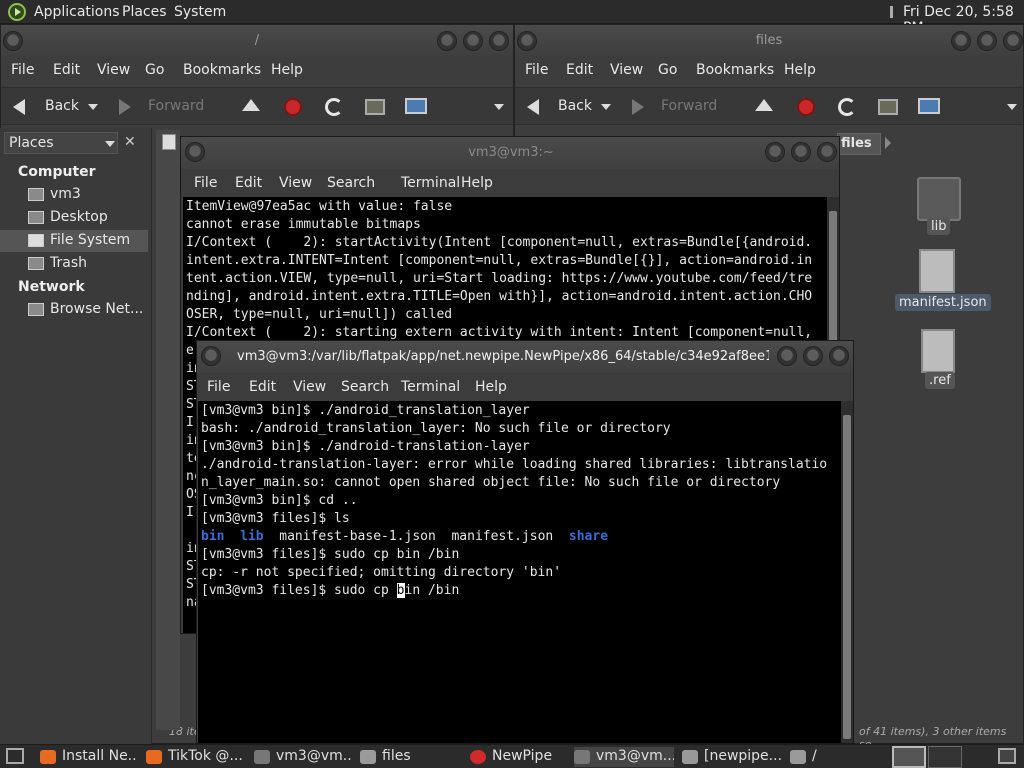  I want to click on edit-location-icon, so click(169, 142).